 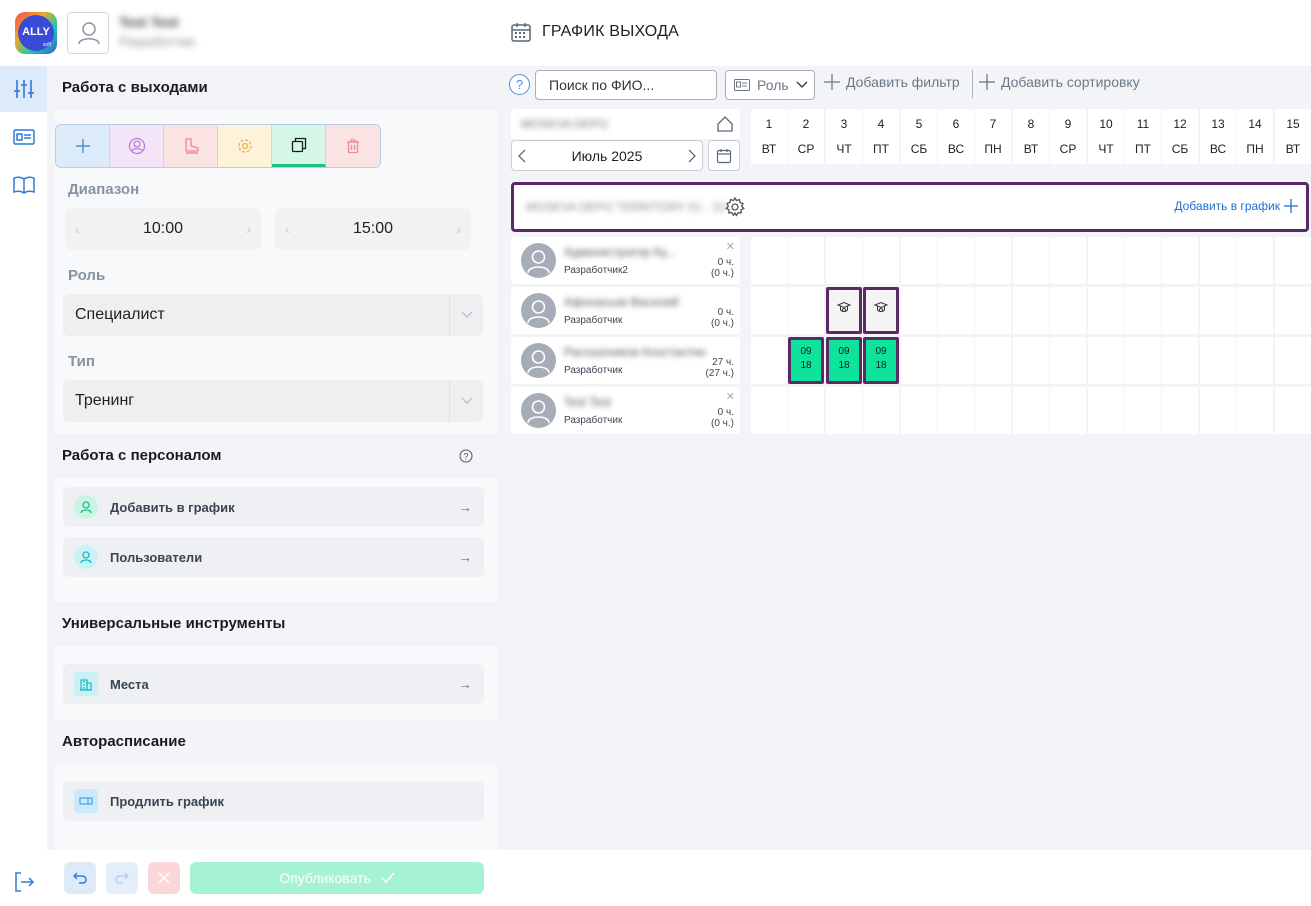 I want to click on logout-icon, so click(x=24, y=882).